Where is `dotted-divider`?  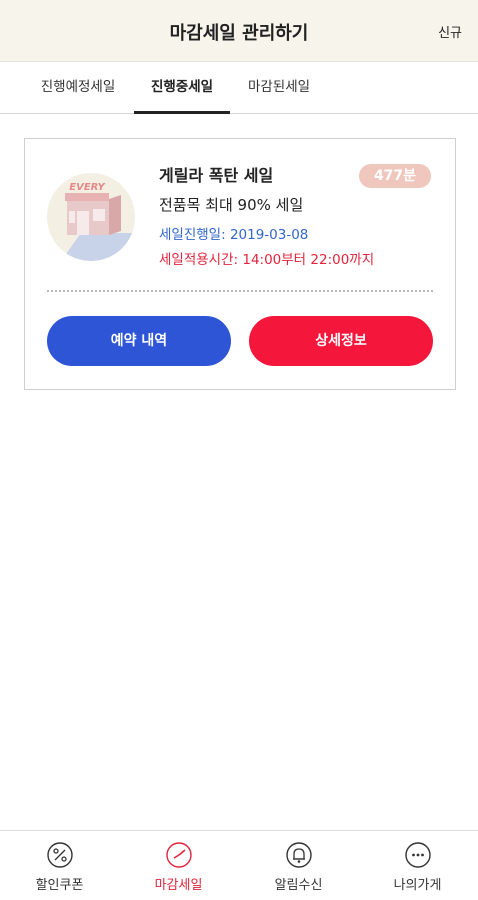 dotted-divider is located at coordinates (240, 291).